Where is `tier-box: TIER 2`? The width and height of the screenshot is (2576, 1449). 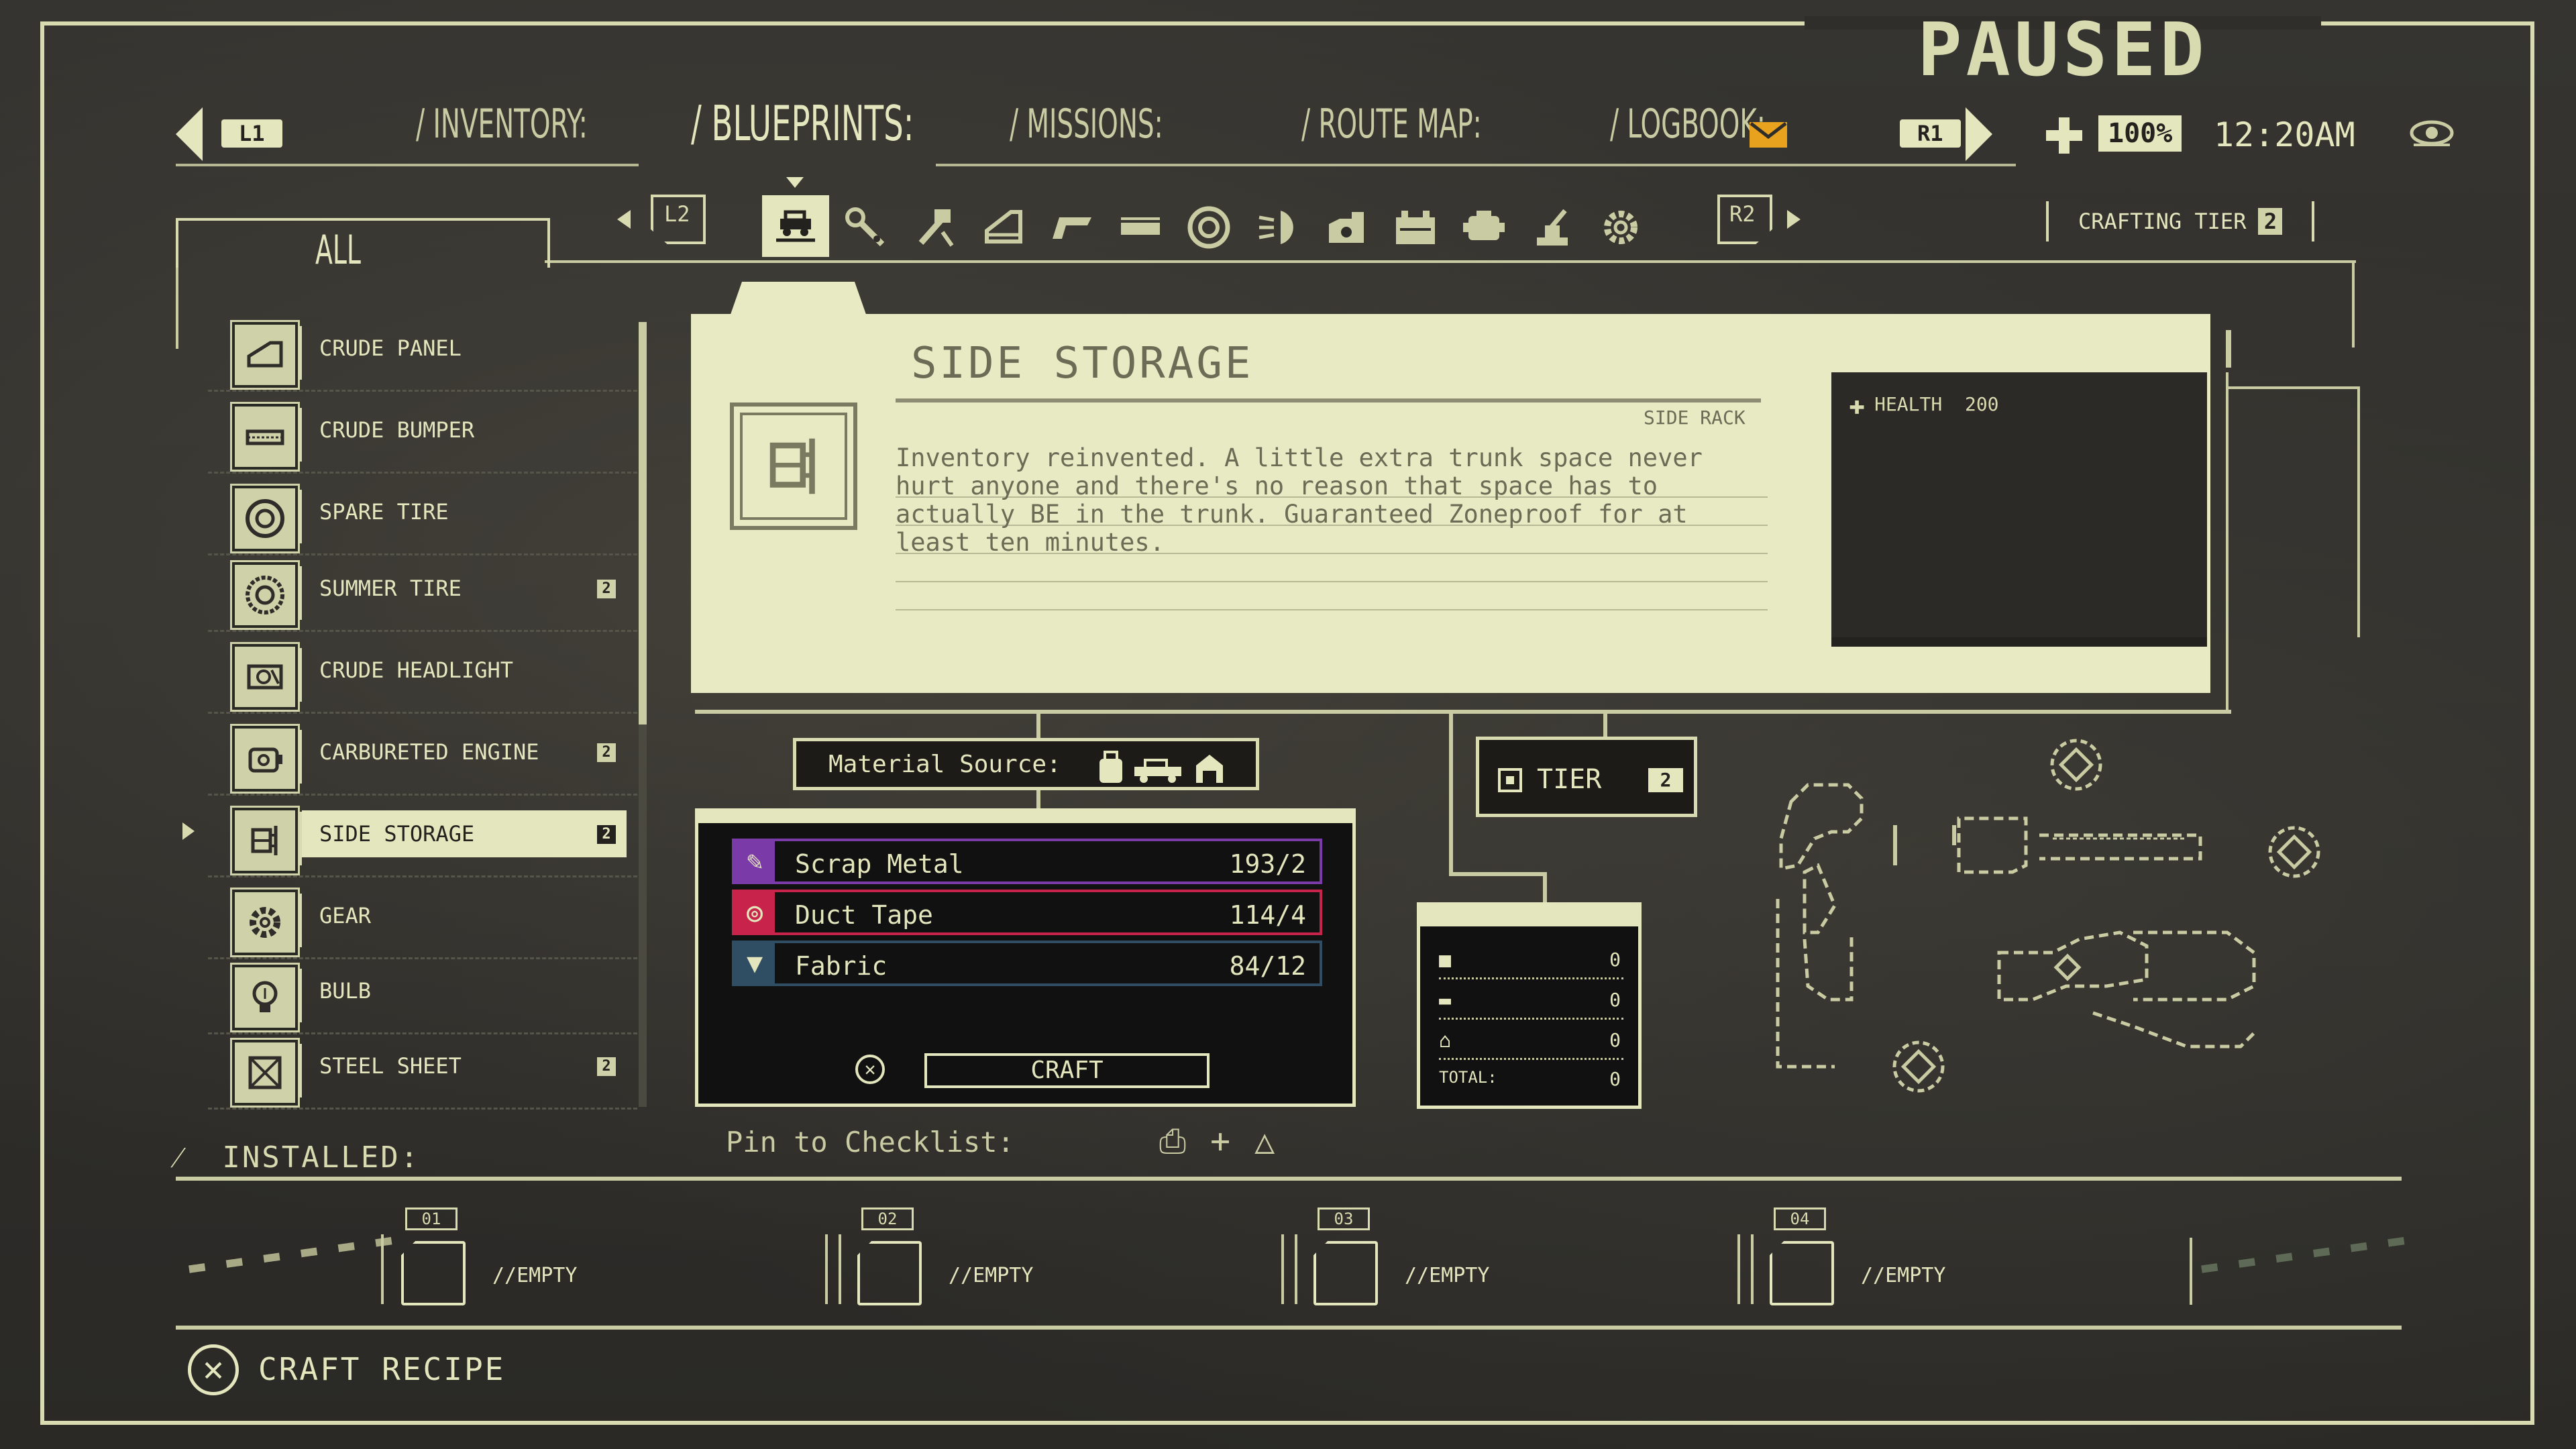
tier-box: TIER 2 is located at coordinates (1586, 777).